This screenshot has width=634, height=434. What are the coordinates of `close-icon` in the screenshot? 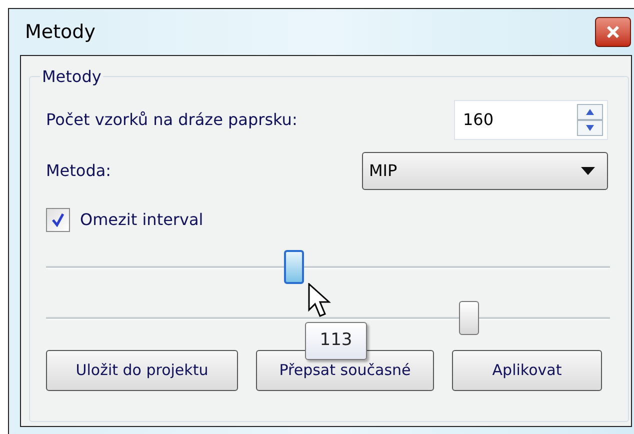 It's located at (613, 32).